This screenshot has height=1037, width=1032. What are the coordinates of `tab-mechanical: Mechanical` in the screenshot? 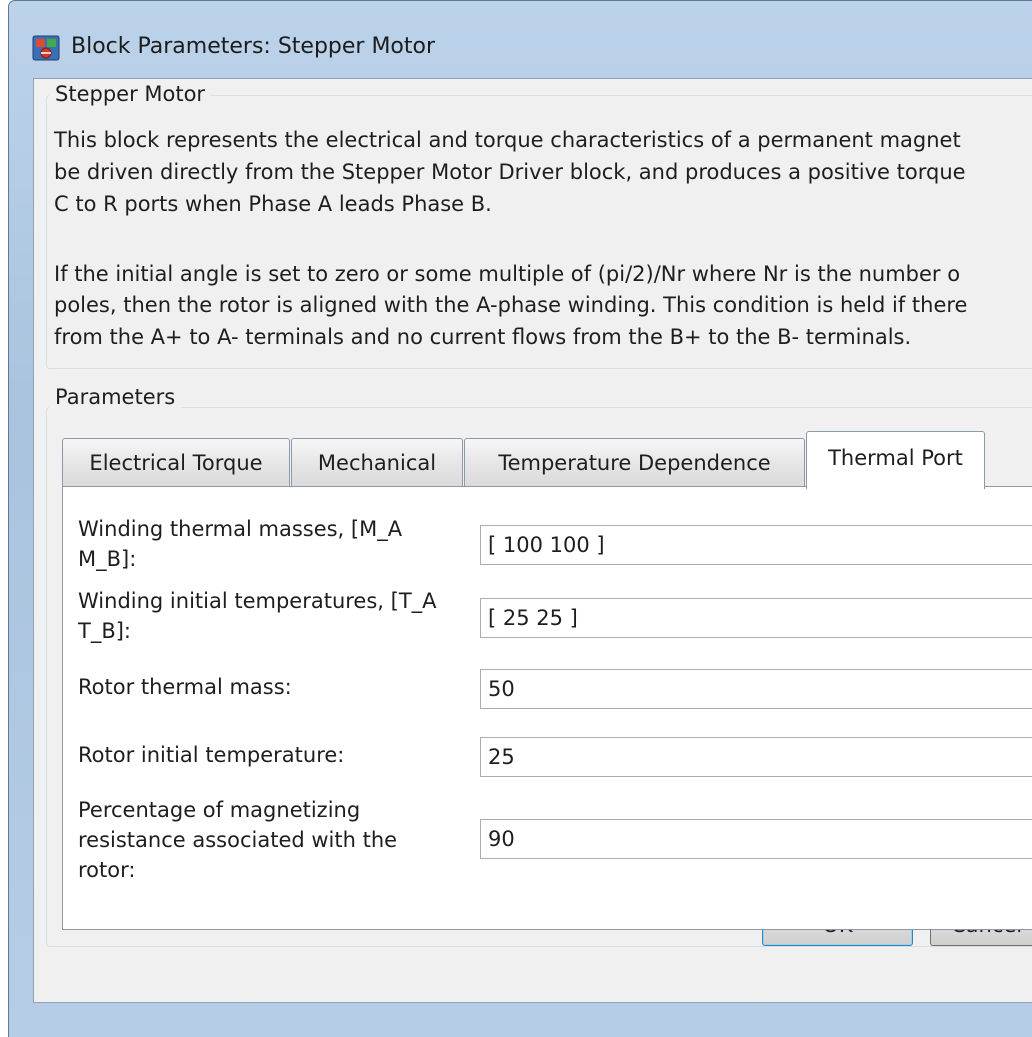 It's located at (377, 462).